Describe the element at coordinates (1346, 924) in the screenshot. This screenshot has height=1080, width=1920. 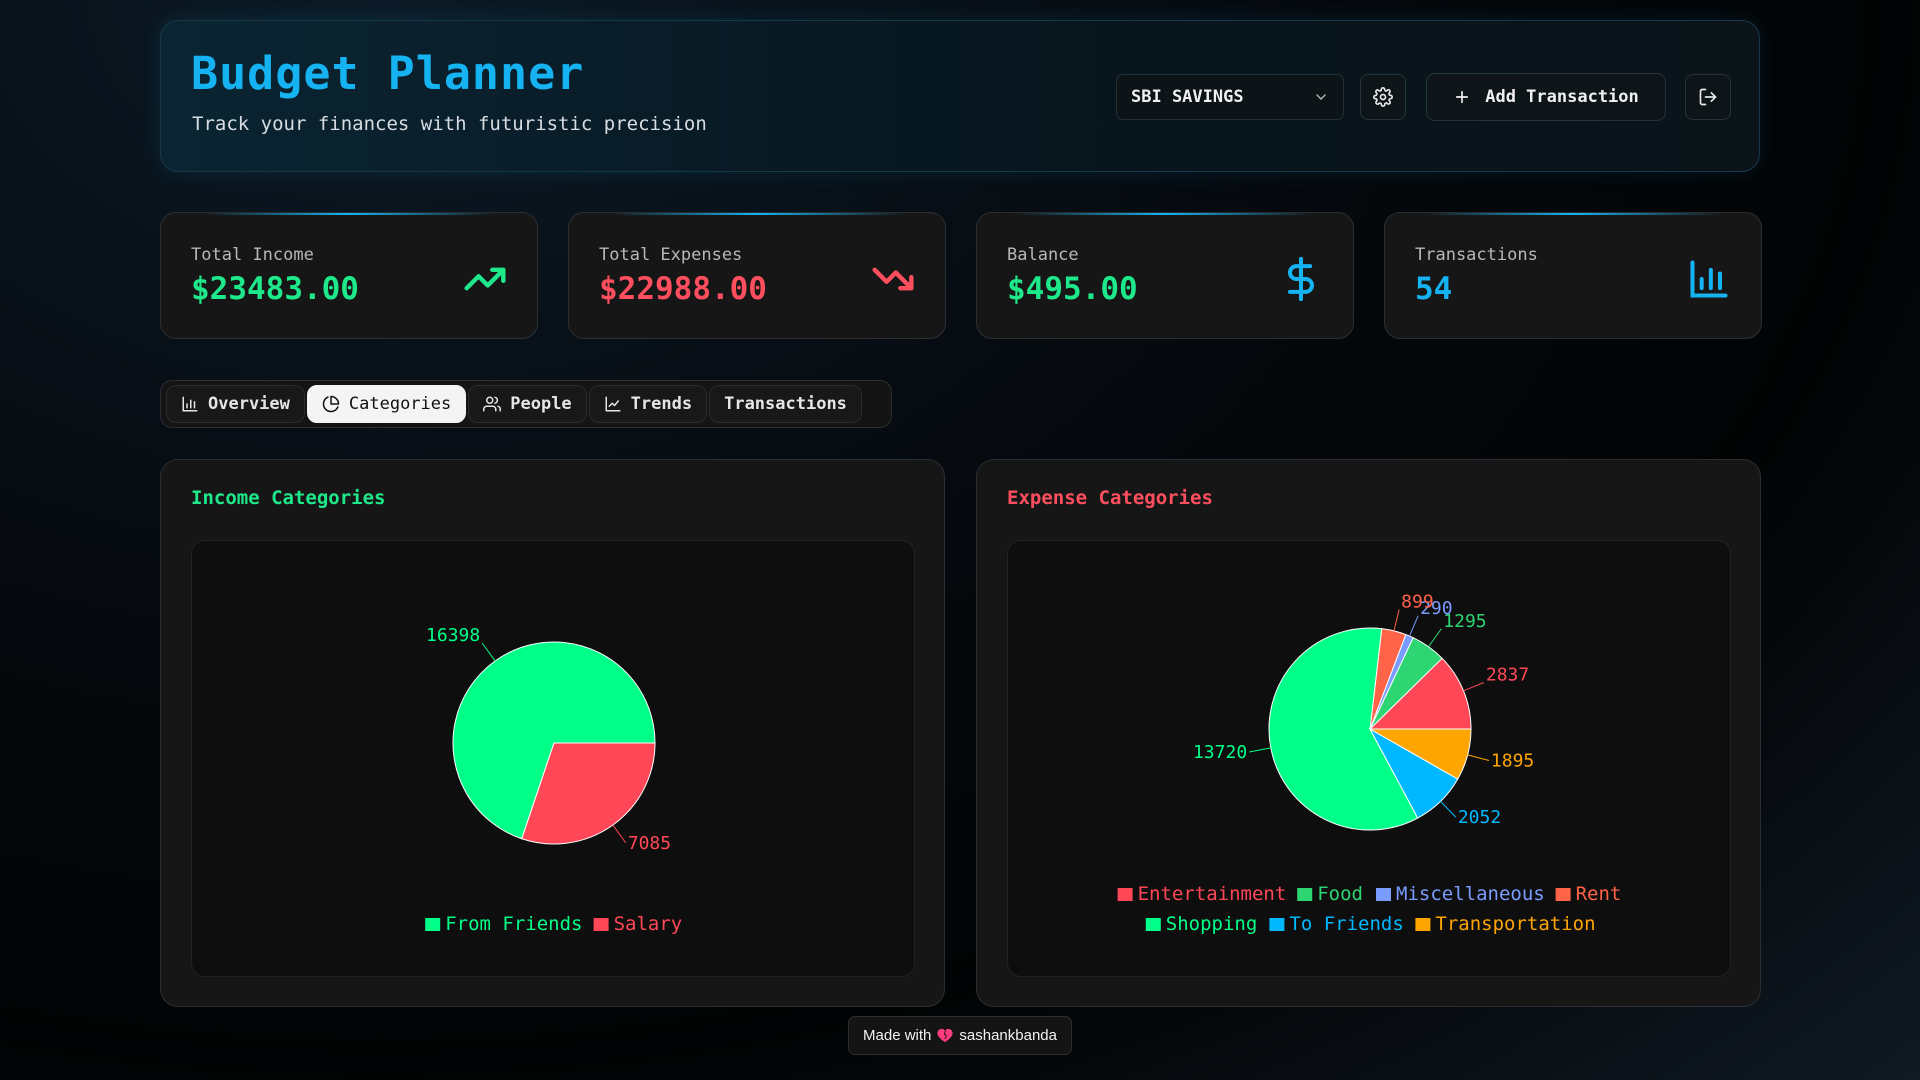
I see `legend-item: To Friends` at that location.